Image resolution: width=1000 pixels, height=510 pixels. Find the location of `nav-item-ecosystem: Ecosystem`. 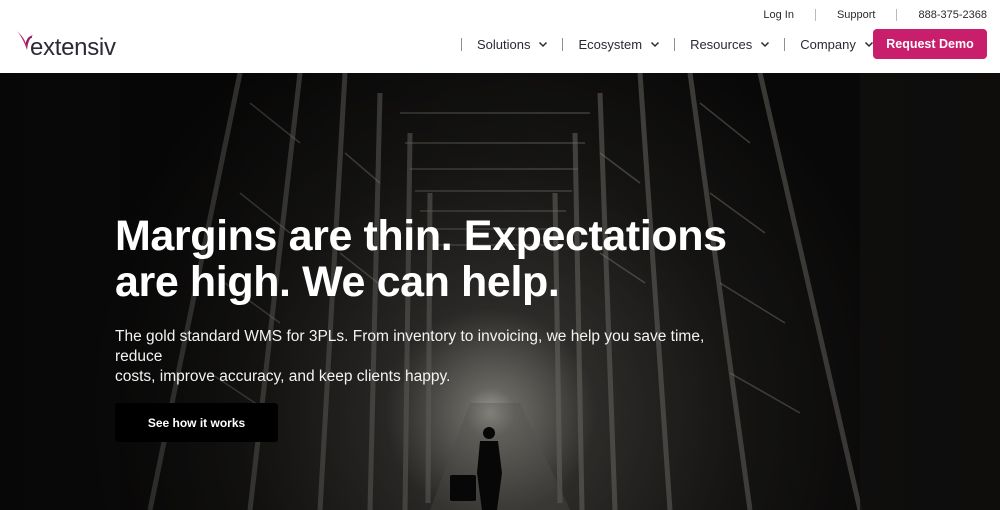

nav-item-ecosystem: Ecosystem is located at coordinates (618, 44).